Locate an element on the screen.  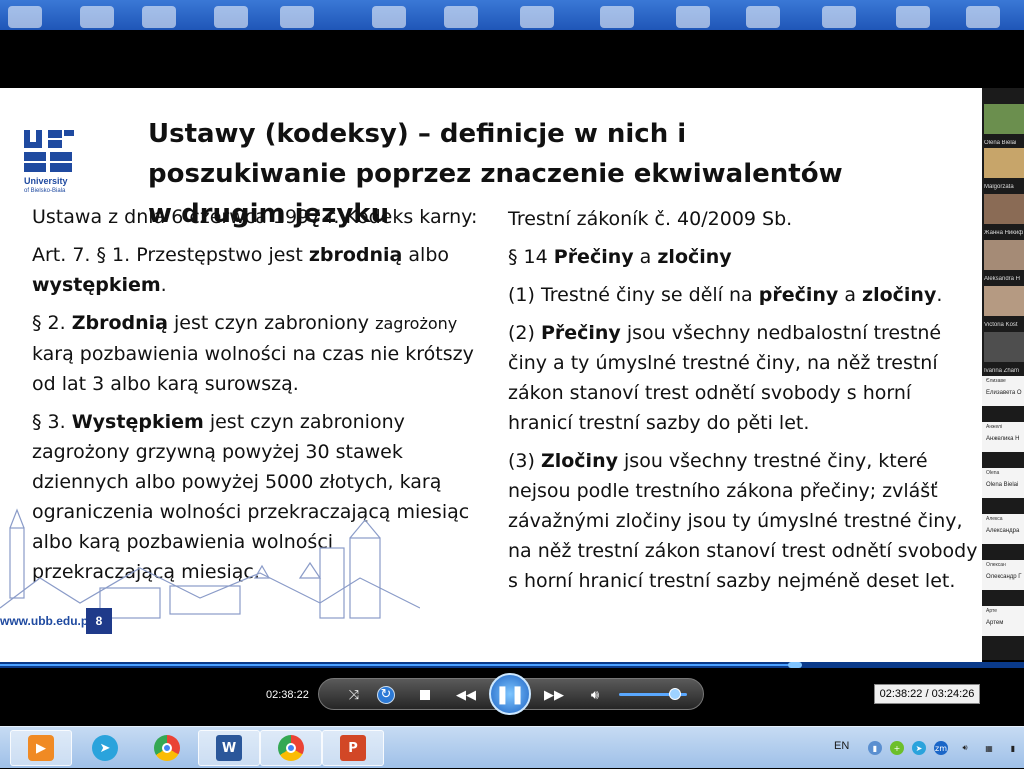
signal-icon: ▮ is located at coordinates (1013, 748).